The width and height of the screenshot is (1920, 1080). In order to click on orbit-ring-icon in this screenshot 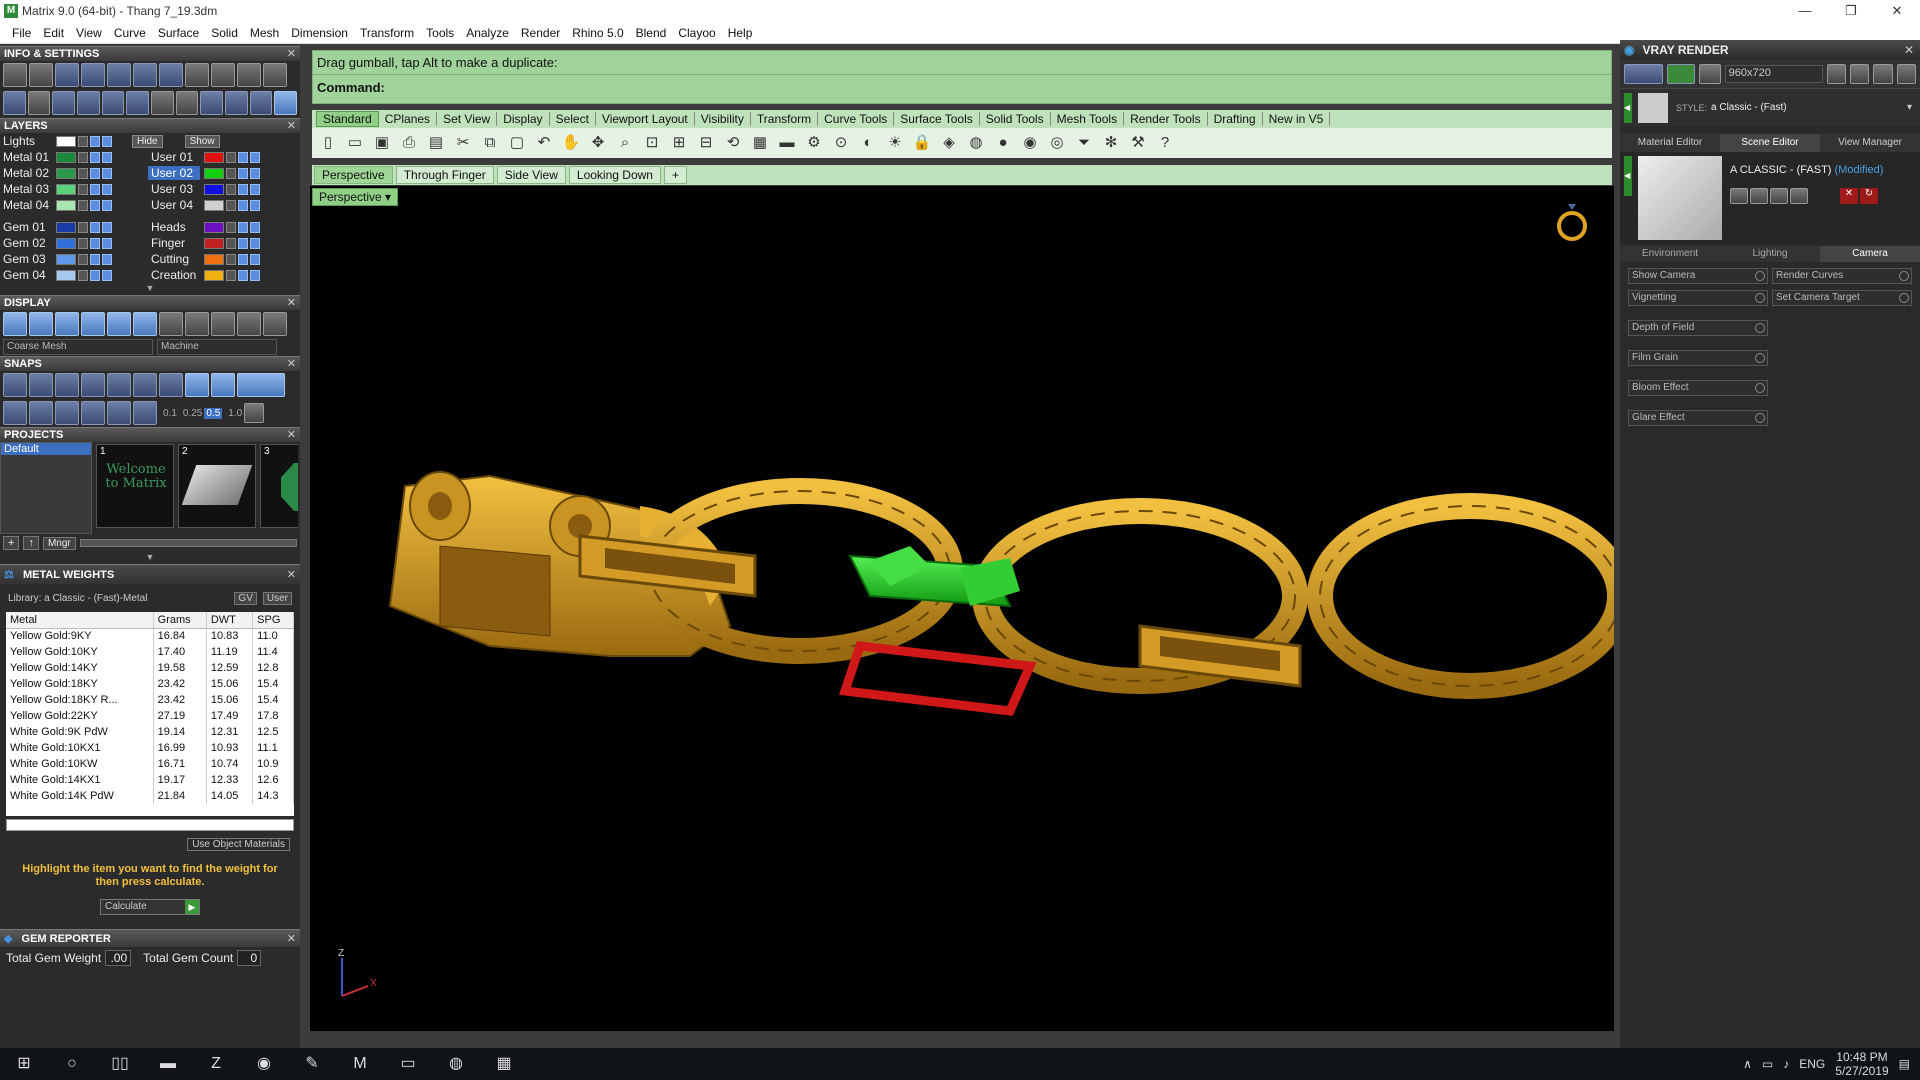, I will do `click(1572, 222)`.